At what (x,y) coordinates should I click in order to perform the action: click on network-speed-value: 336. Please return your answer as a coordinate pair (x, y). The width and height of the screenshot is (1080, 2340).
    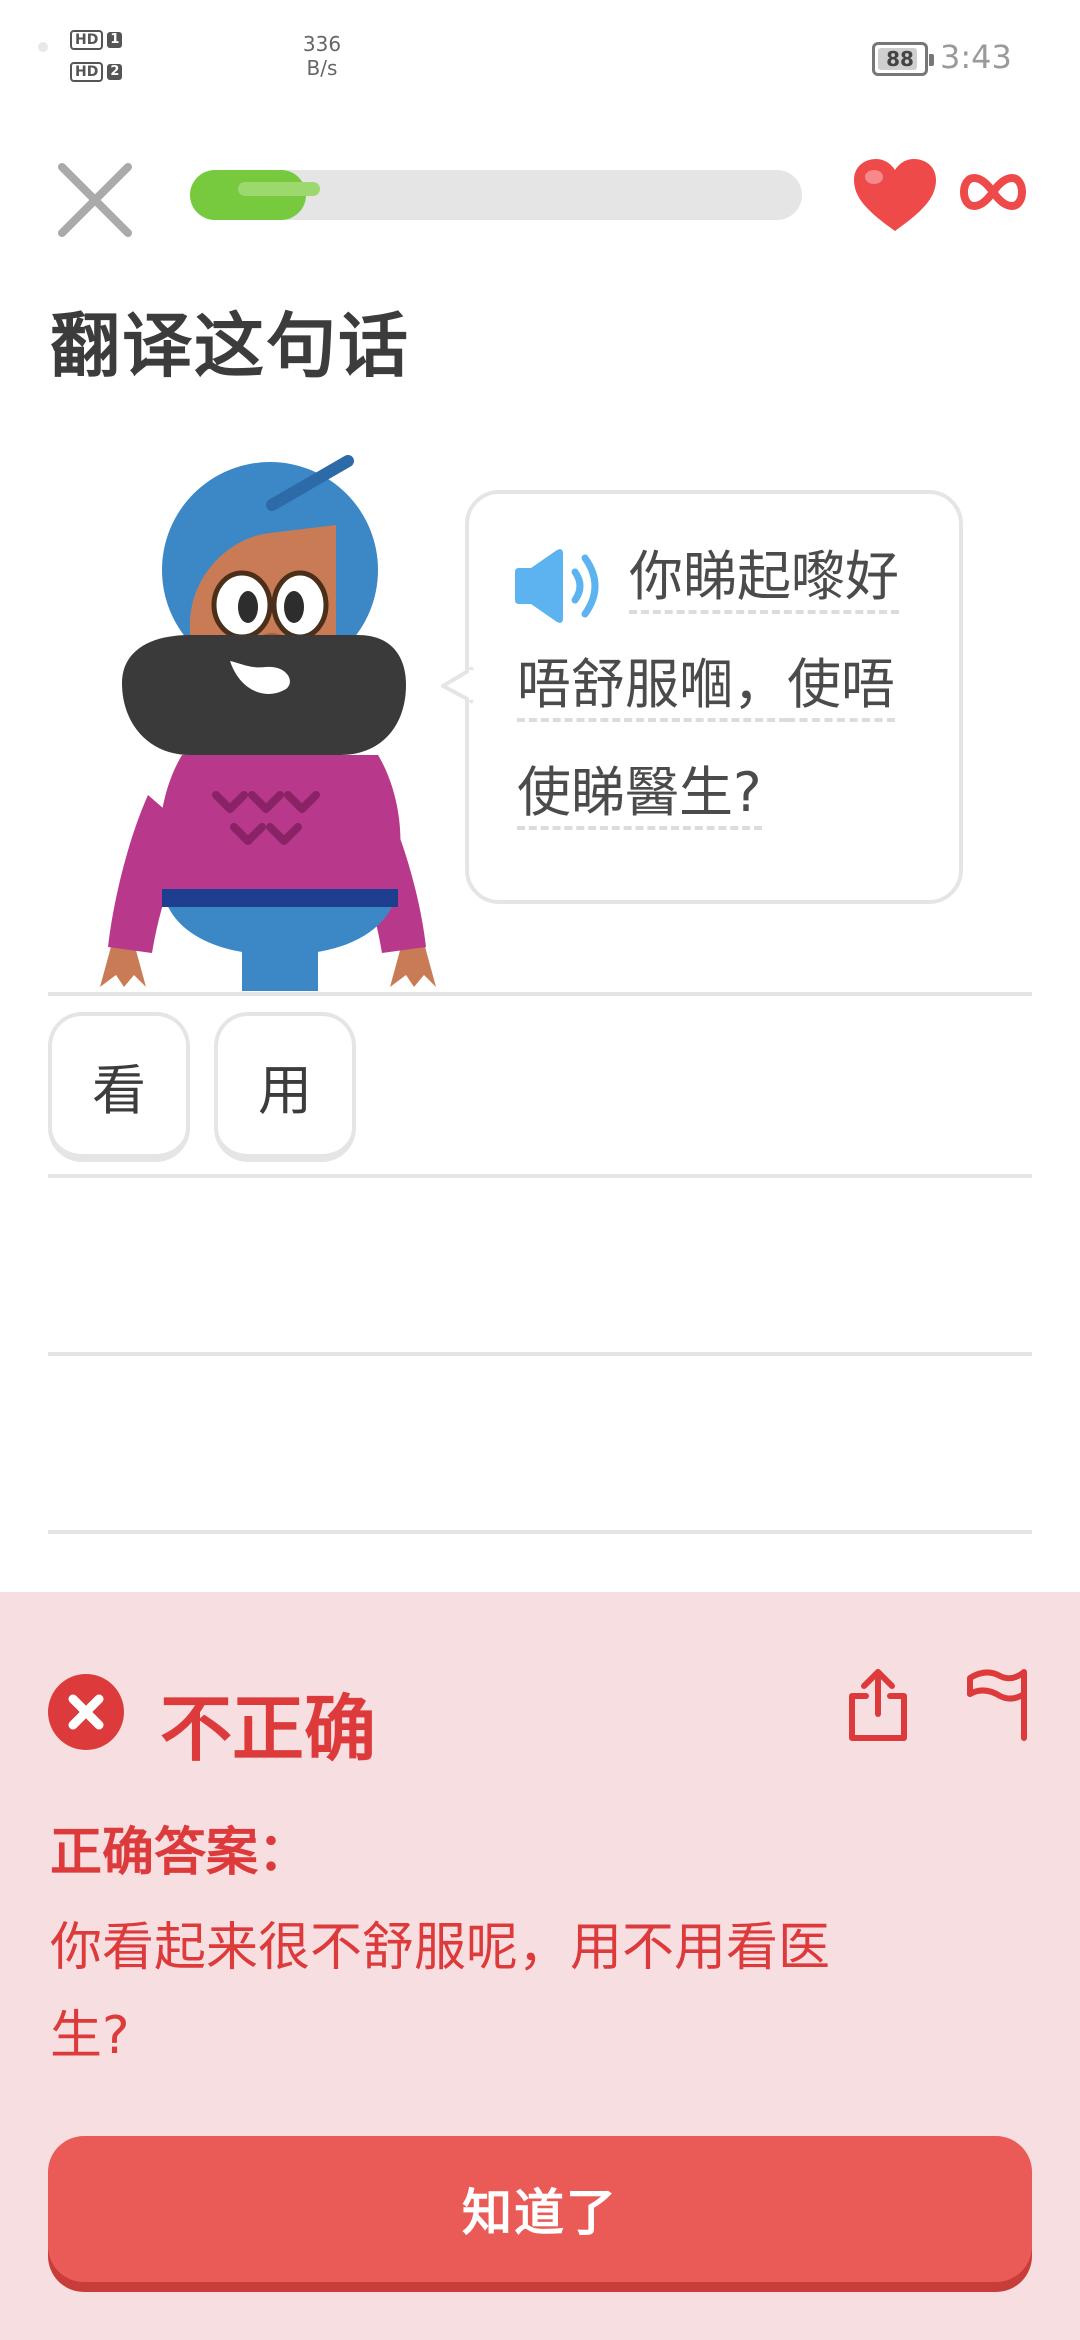
    Looking at the image, I should click on (322, 44).